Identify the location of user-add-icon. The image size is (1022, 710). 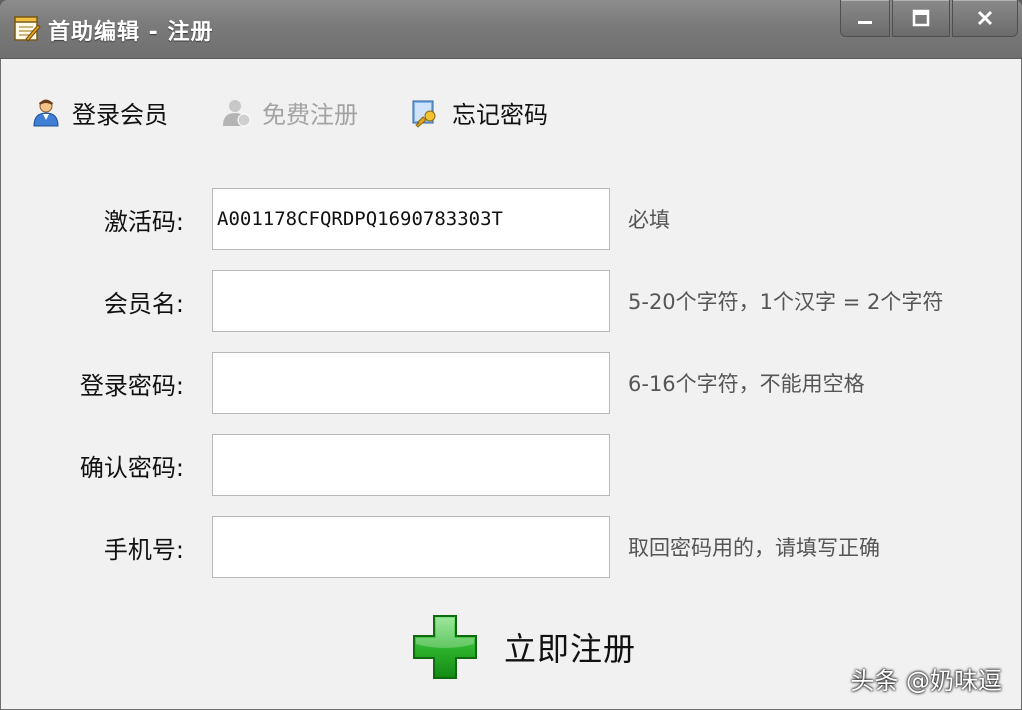
(237, 113).